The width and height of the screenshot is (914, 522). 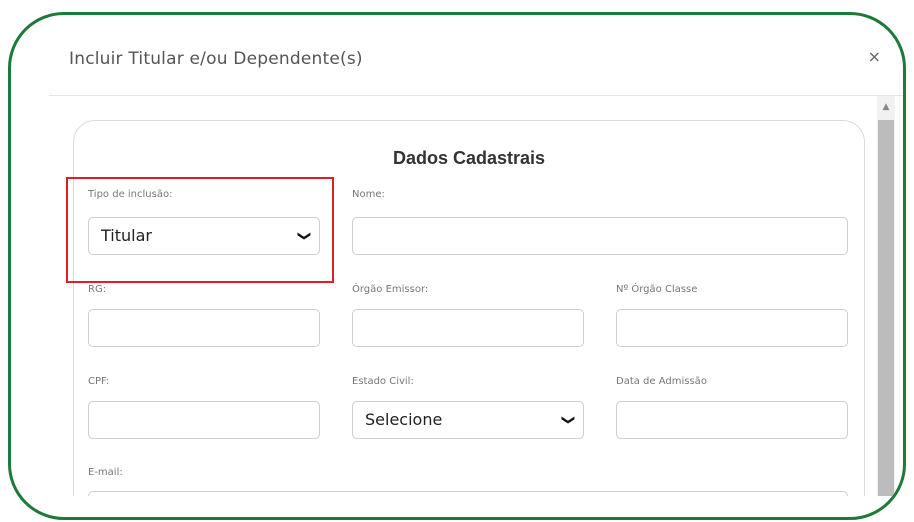 What do you see at coordinates (886, 308) in the screenshot?
I see `scroll-thumb` at bounding box center [886, 308].